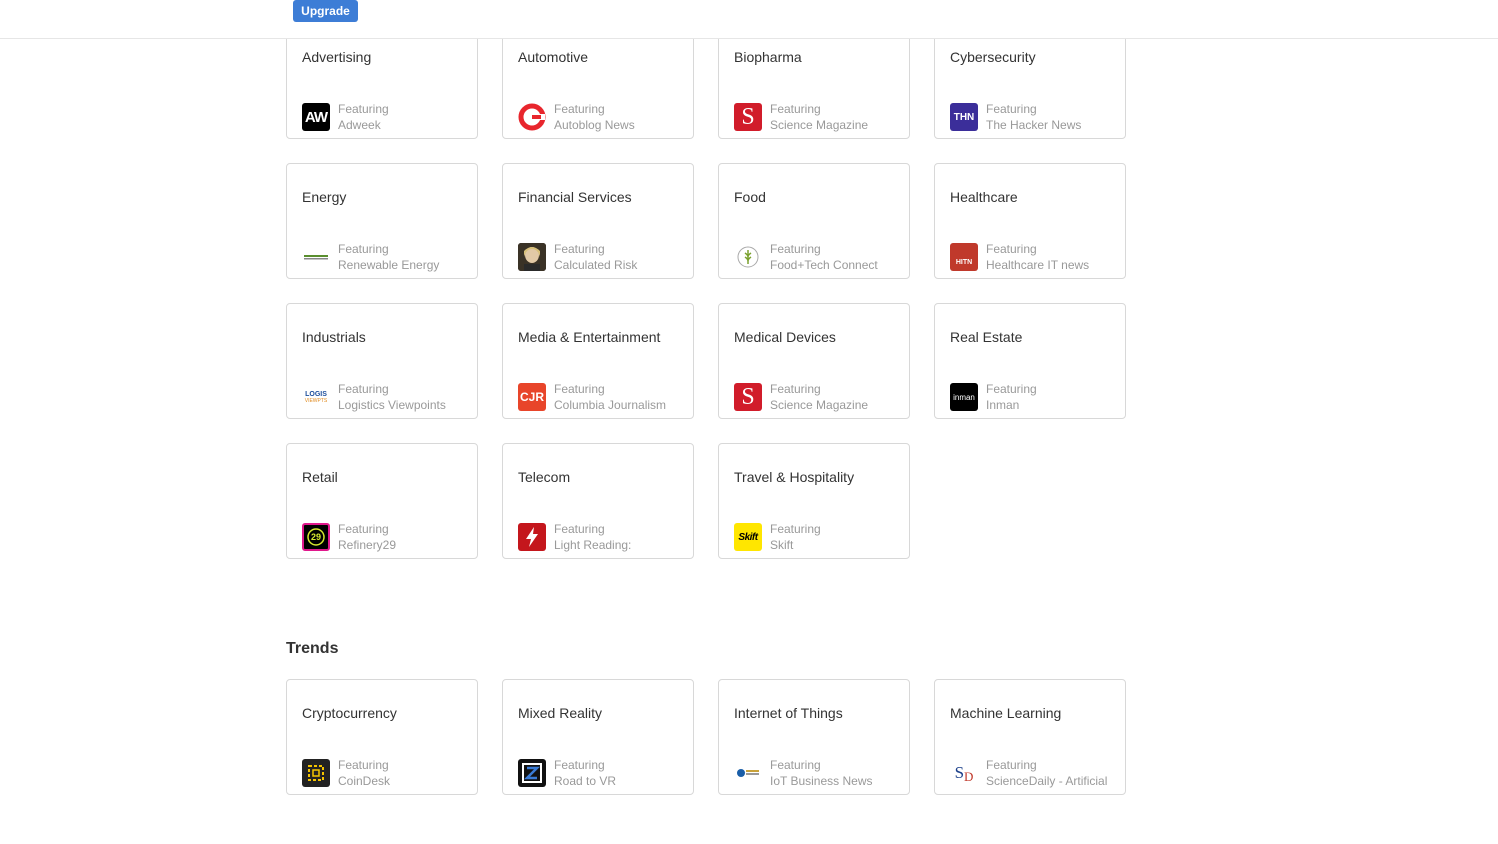 This screenshot has height=844, width=1498. Describe the element at coordinates (389, 774) in the screenshot. I see `featured-source: Featuring CoinDesk` at that location.